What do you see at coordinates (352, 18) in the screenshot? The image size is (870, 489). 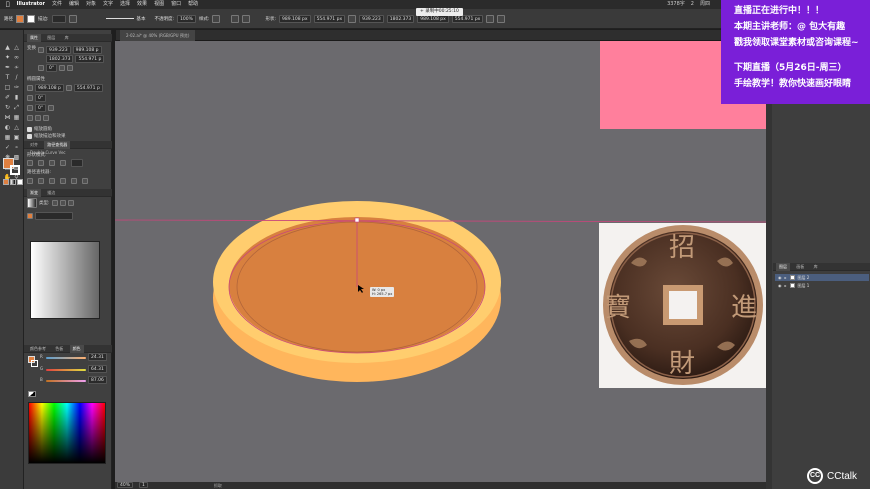 I see `transform-icon` at bounding box center [352, 18].